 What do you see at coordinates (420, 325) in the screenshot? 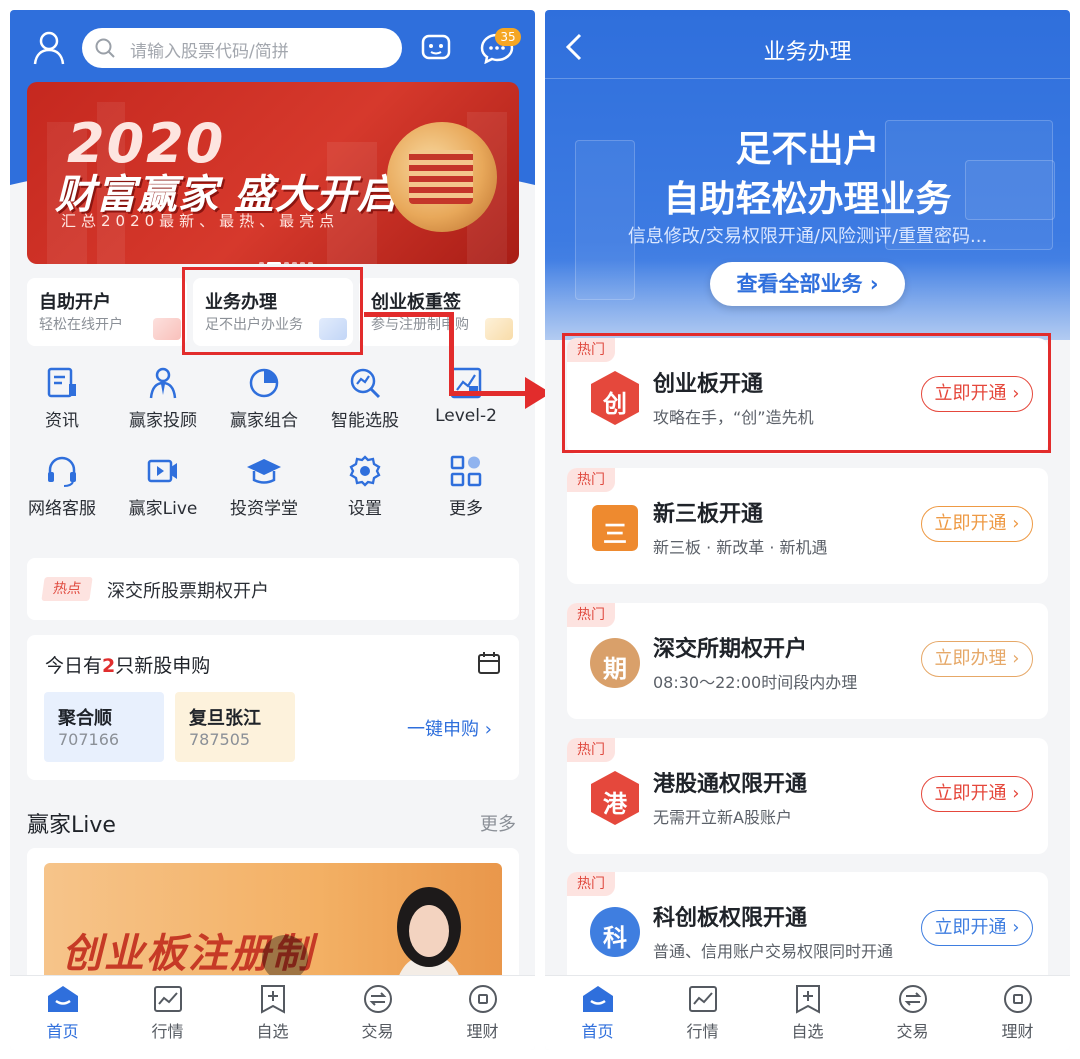
I see `quick-subtitle: 参与注册制申购` at bounding box center [420, 325].